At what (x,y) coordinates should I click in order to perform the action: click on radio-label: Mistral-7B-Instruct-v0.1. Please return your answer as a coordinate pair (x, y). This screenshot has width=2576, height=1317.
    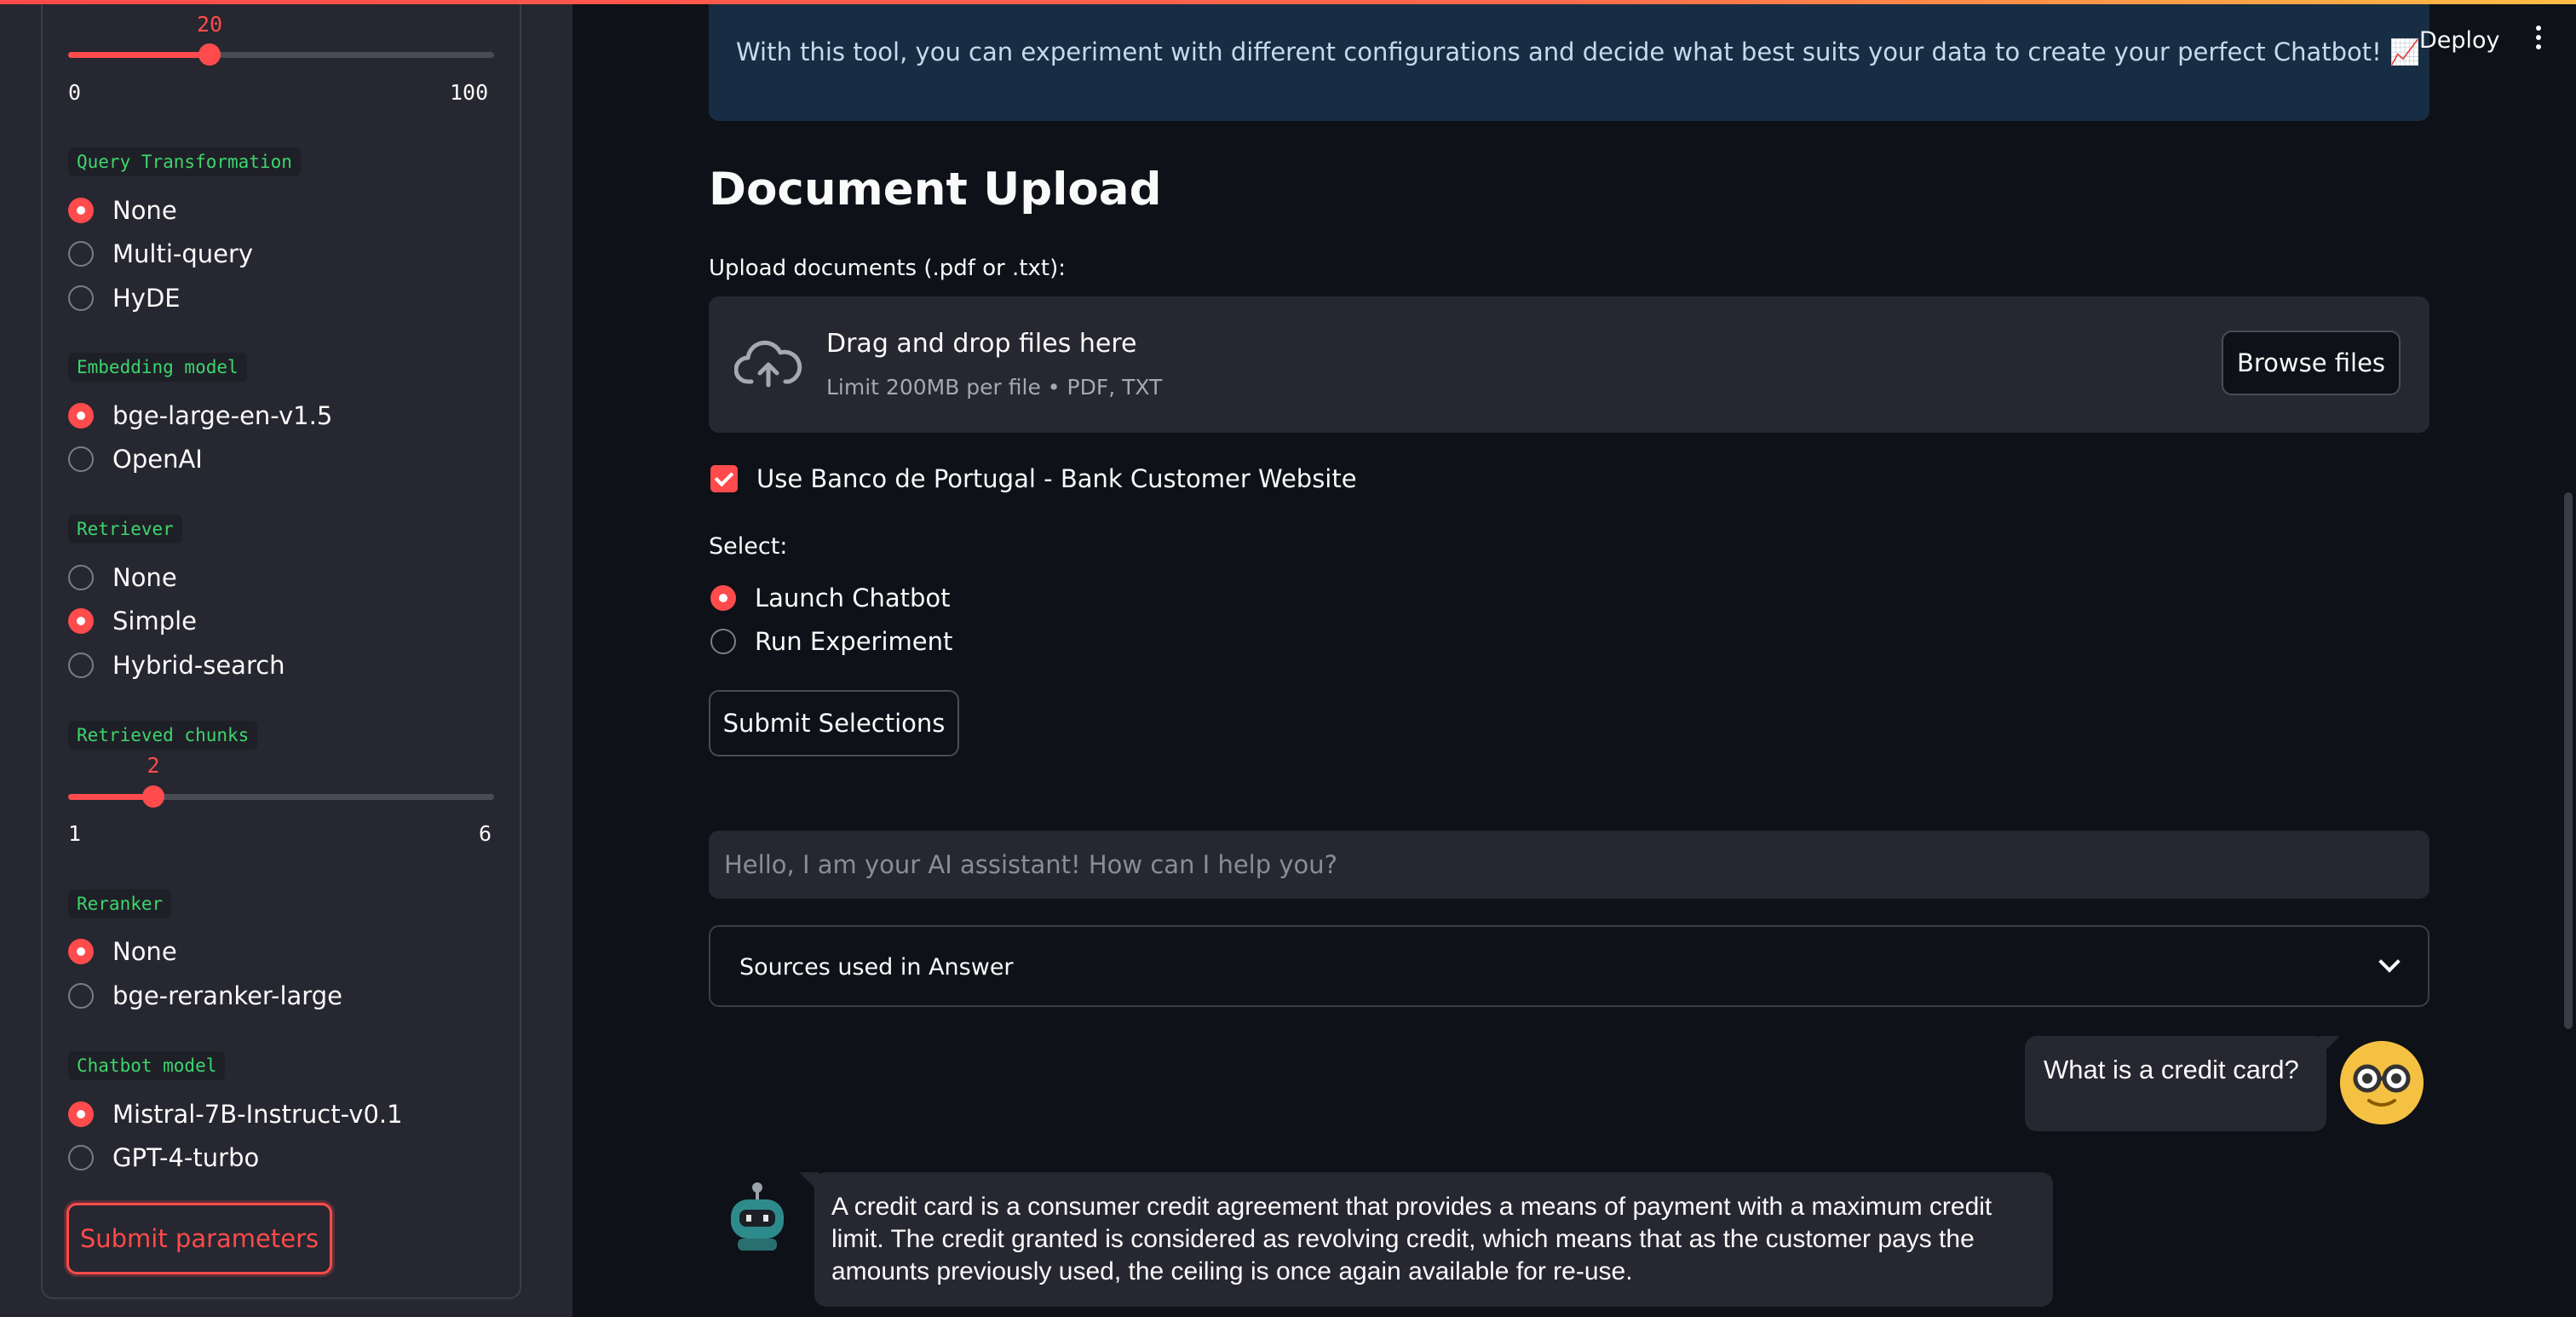
    Looking at the image, I should click on (257, 1114).